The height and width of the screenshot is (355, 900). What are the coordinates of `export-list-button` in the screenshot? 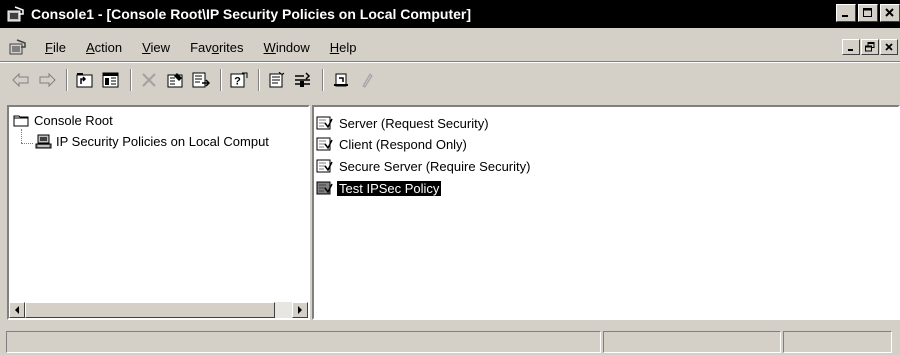 It's located at (201, 80).